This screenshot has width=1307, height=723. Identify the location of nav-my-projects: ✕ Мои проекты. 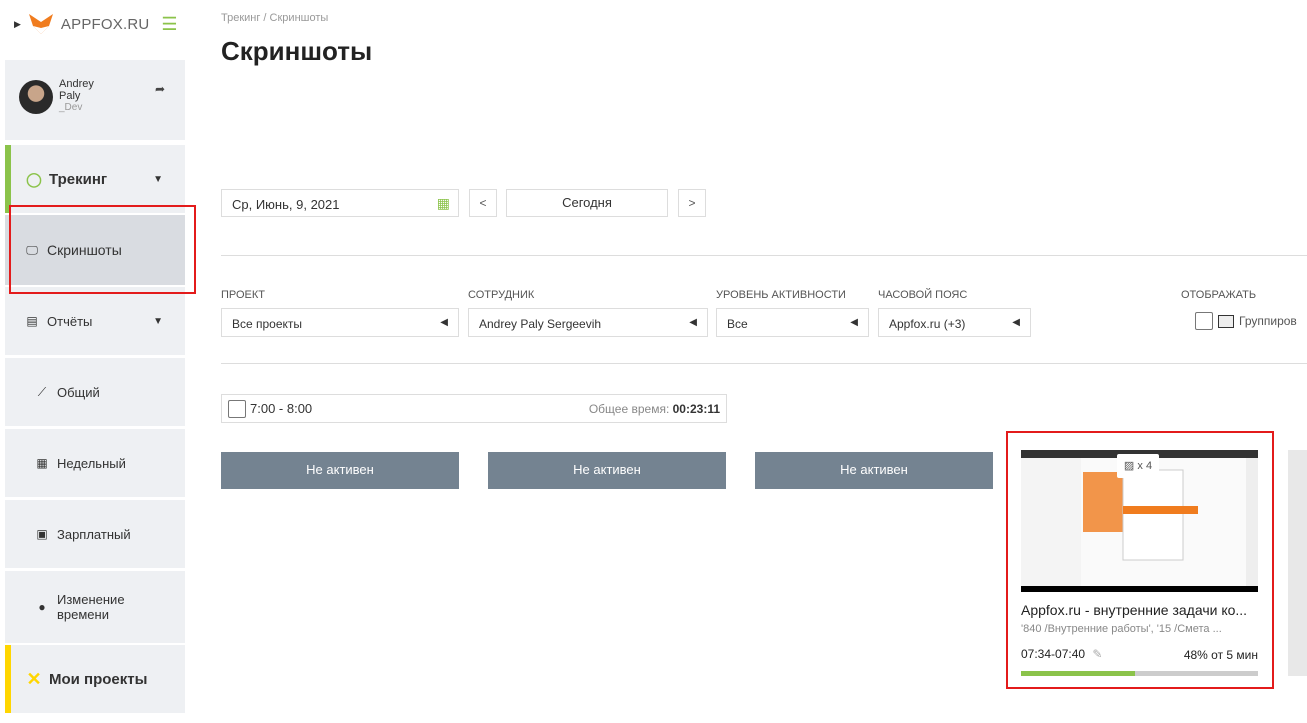
(95, 679).